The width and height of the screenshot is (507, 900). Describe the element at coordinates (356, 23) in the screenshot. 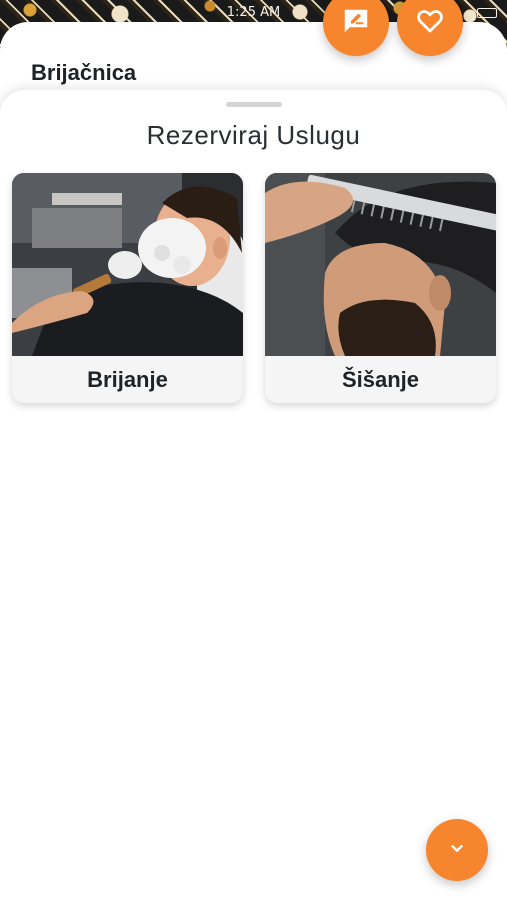

I see `rate-review-icon` at that location.